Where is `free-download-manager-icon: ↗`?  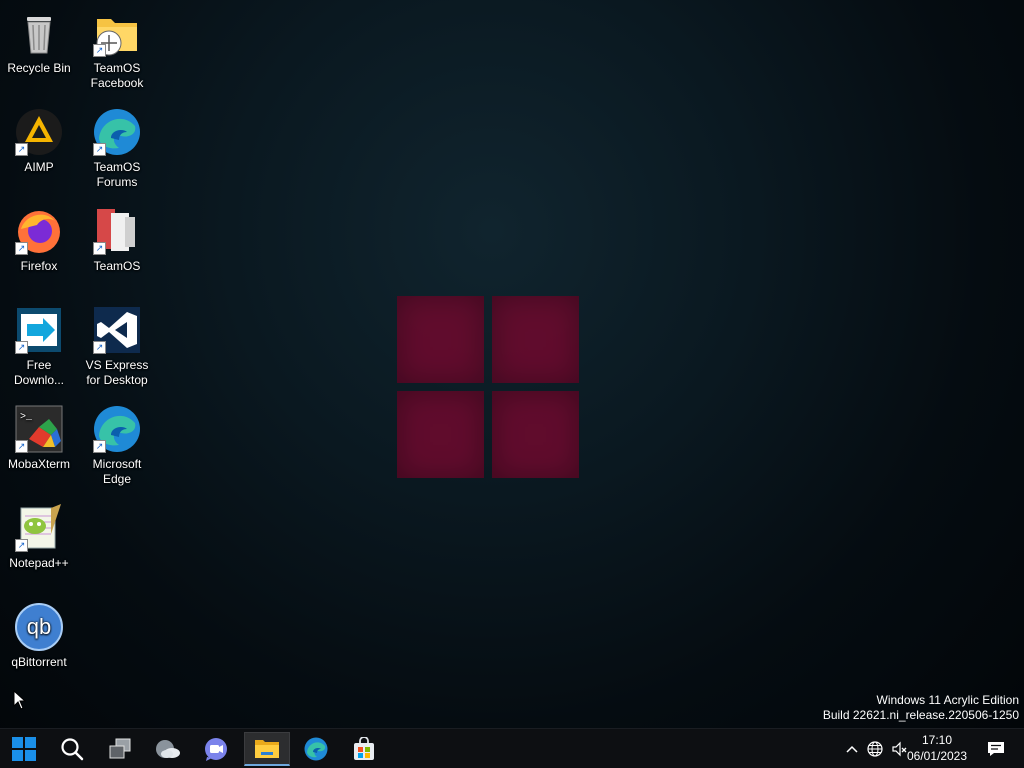
free-download-manager-icon: ↗ is located at coordinates (39, 330).